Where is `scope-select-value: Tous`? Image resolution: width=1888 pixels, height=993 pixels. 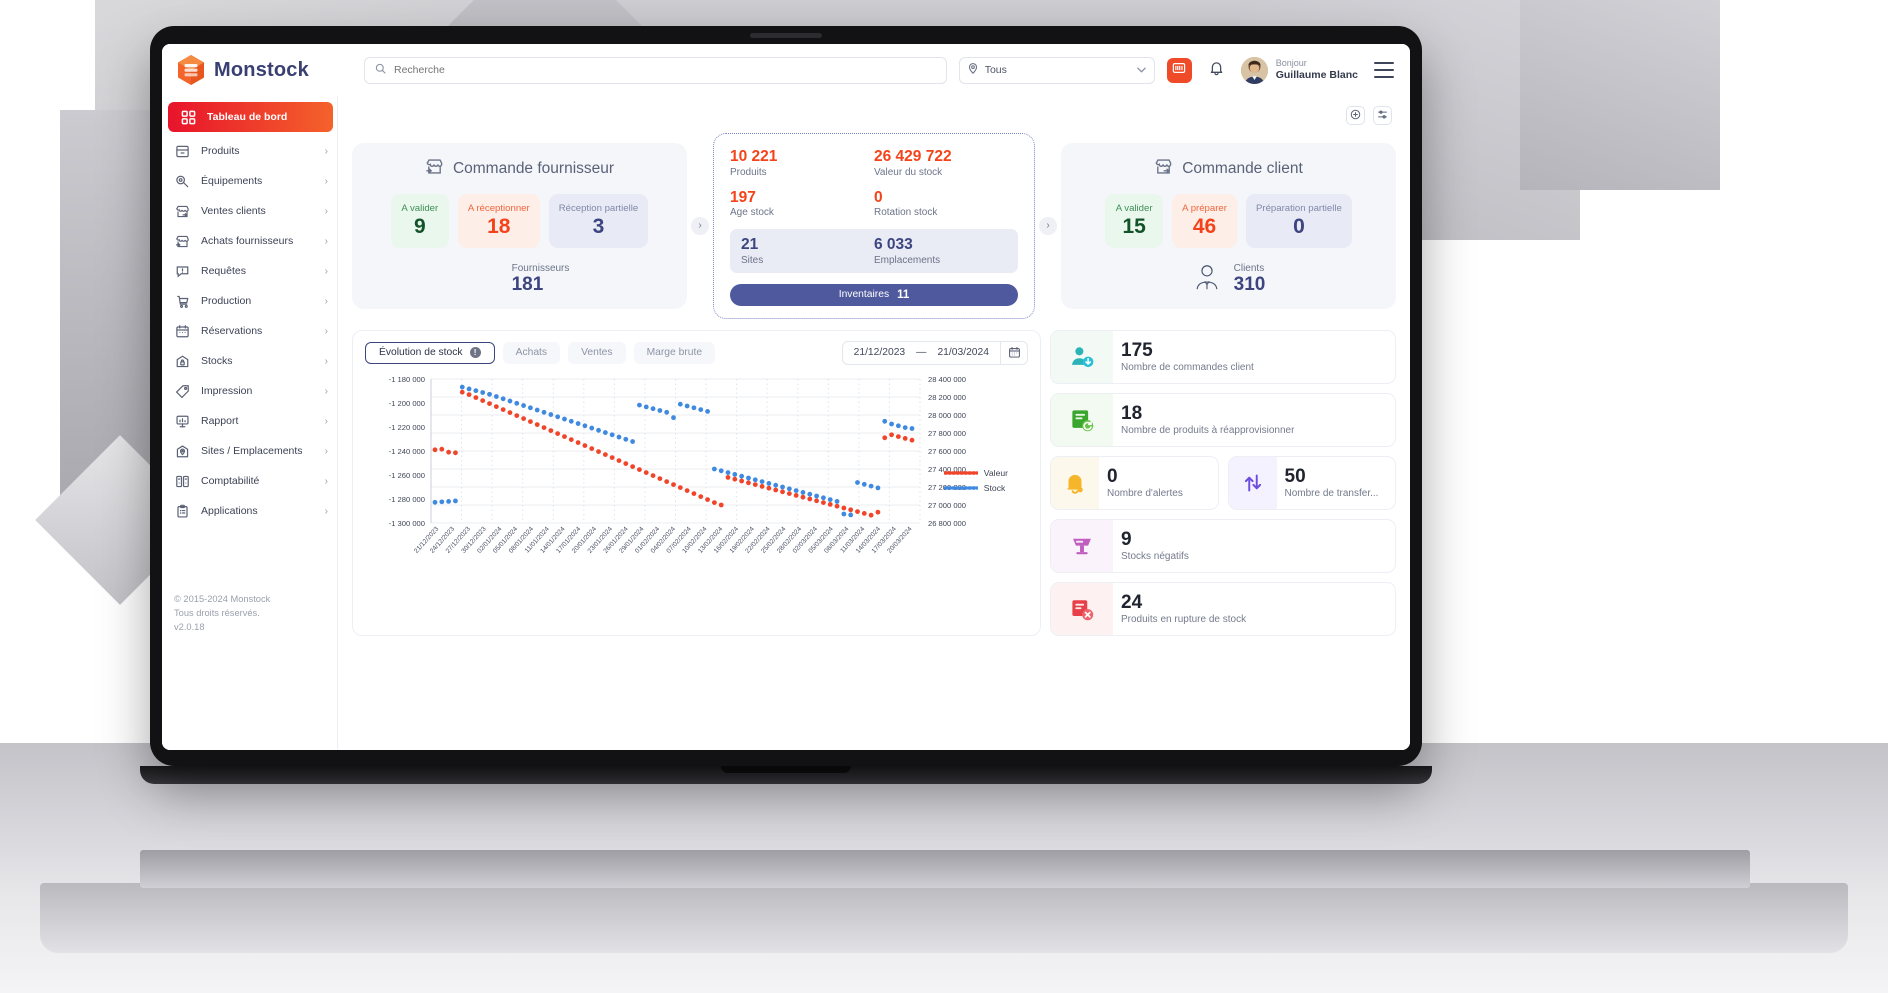
scope-select-value: Tous is located at coordinates (995, 70).